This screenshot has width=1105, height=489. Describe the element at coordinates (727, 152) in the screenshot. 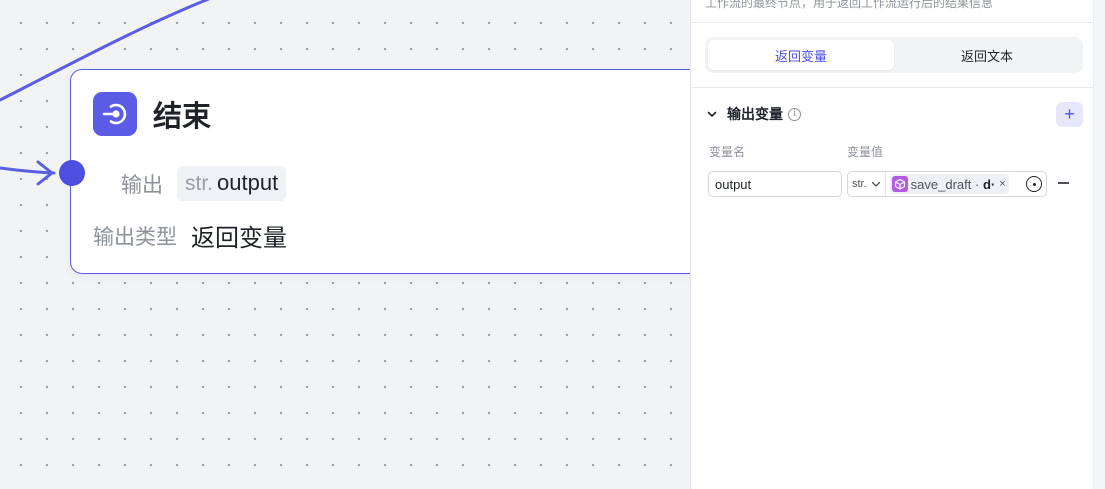

I see `column-header-name: 变量名` at that location.